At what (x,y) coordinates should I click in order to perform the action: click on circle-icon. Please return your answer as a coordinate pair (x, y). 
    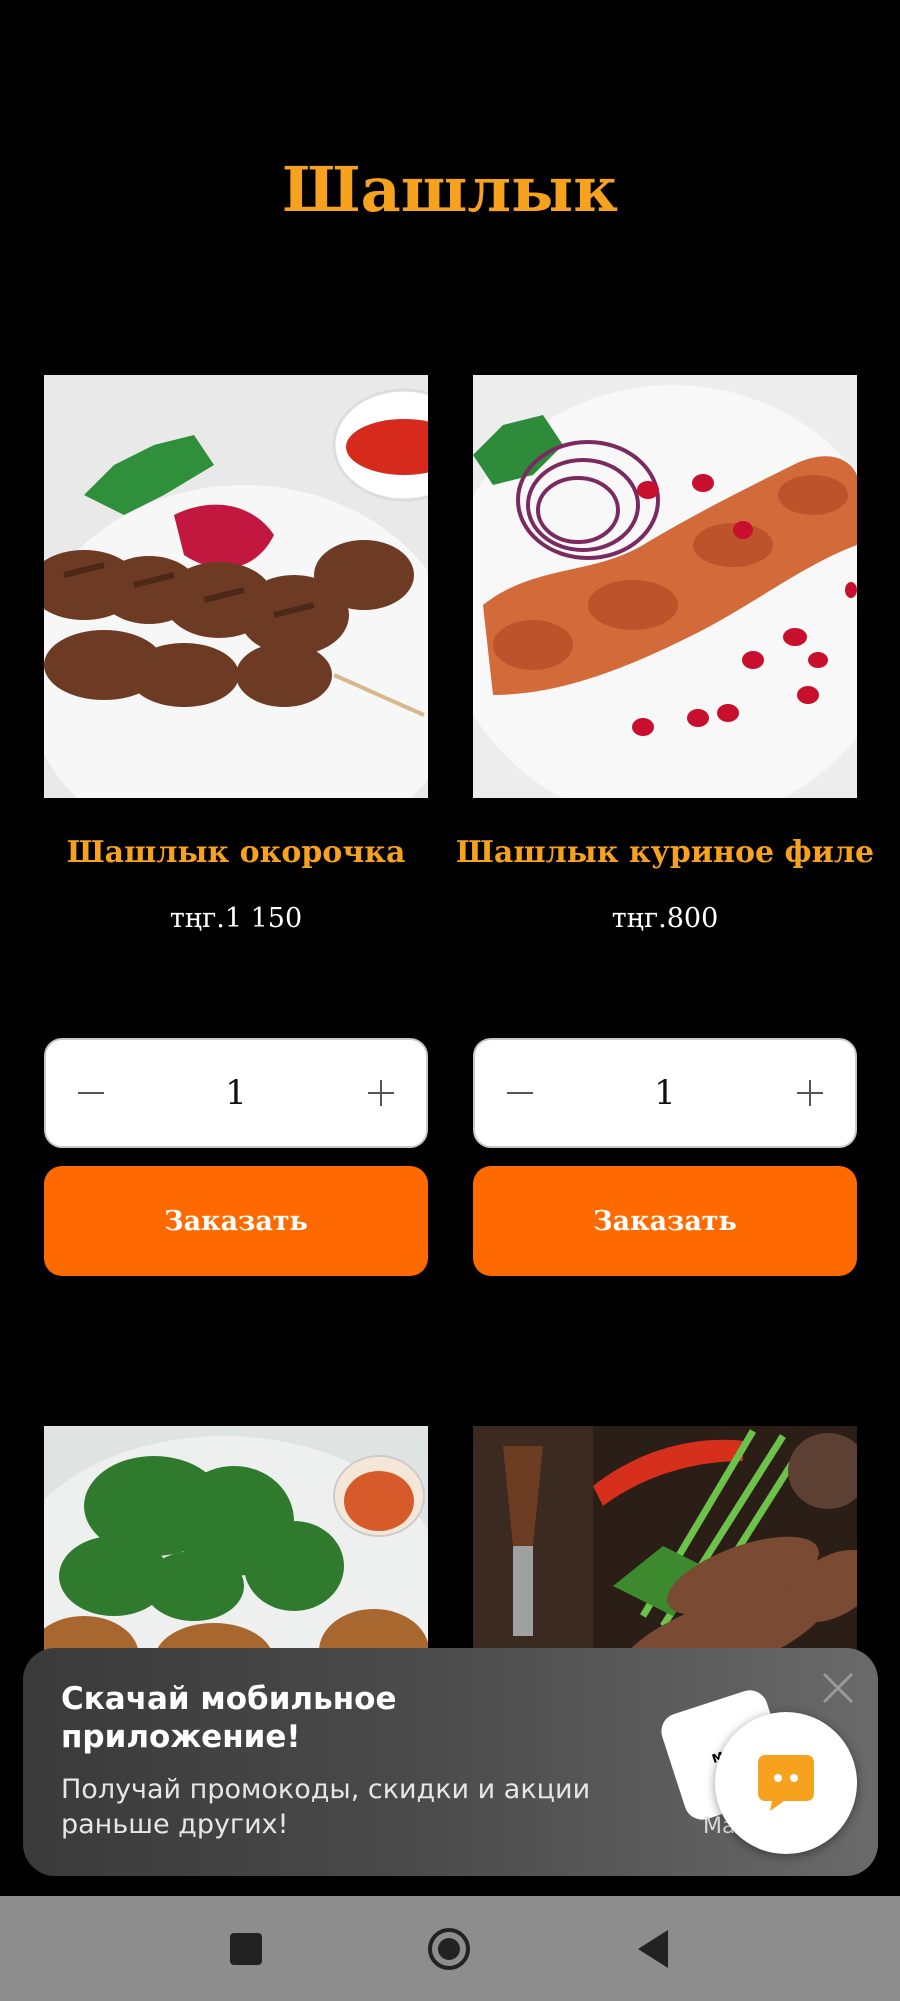
    Looking at the image, I should click on (449, 1949).